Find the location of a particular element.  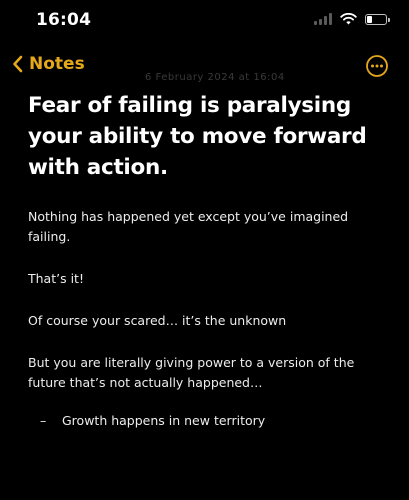

status-time: 16:04 is located at coordinates (64, 20).